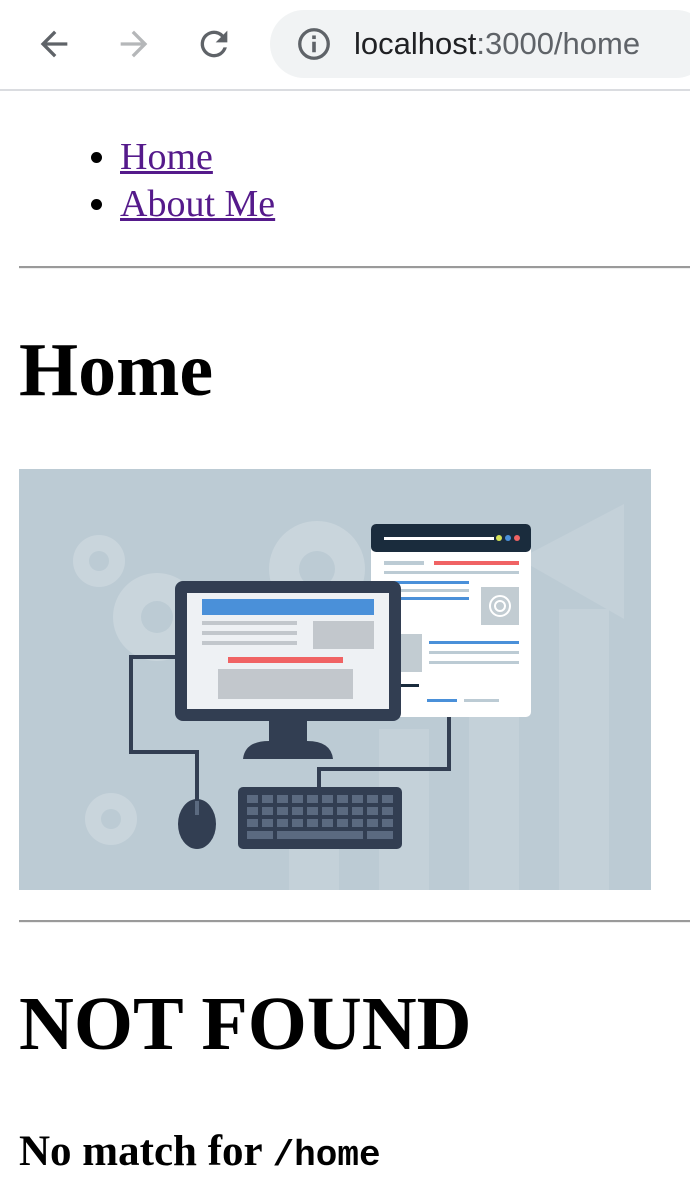 The width and height of the screenshot is (690, 1202). I want to click on not-found-heading: NOT FOUND, so click(245, 1024).